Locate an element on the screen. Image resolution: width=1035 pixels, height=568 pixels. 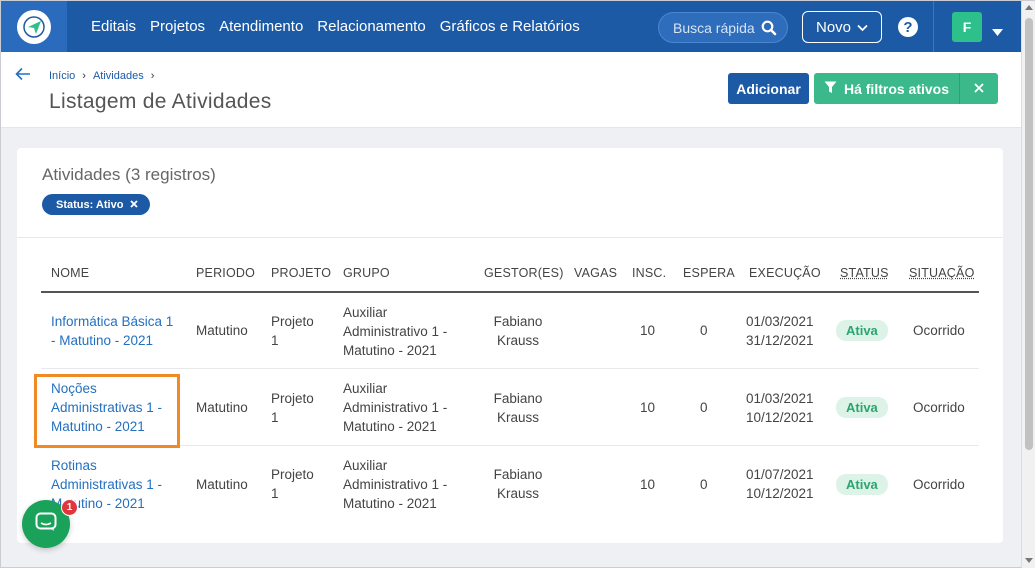
nav-relacionamento: Relacionamento is located at coordinates (371, 26).